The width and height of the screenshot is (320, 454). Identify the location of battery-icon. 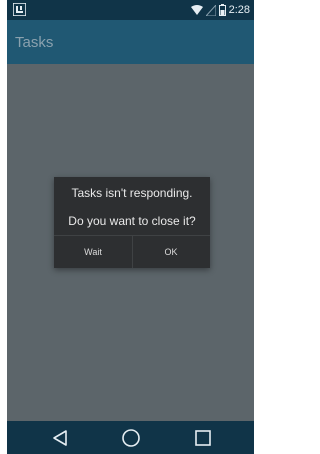
(222, 10).